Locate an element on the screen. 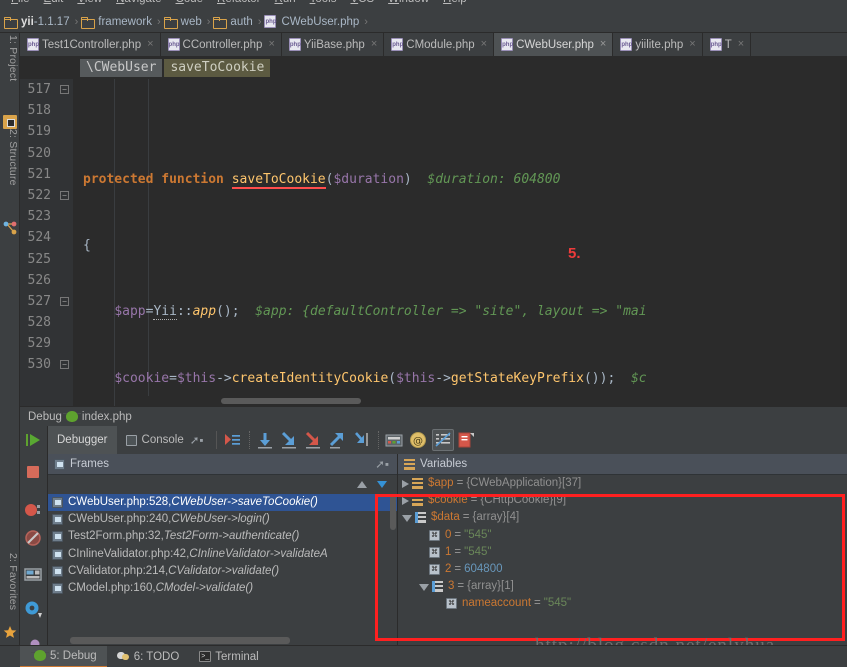  editor-hscrollbar-track is located at coordinates (486, 401).